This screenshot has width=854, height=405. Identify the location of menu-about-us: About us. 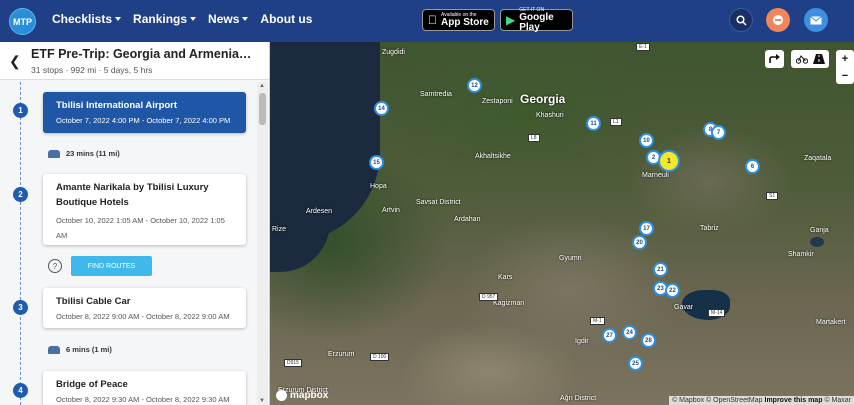
(286, 19).